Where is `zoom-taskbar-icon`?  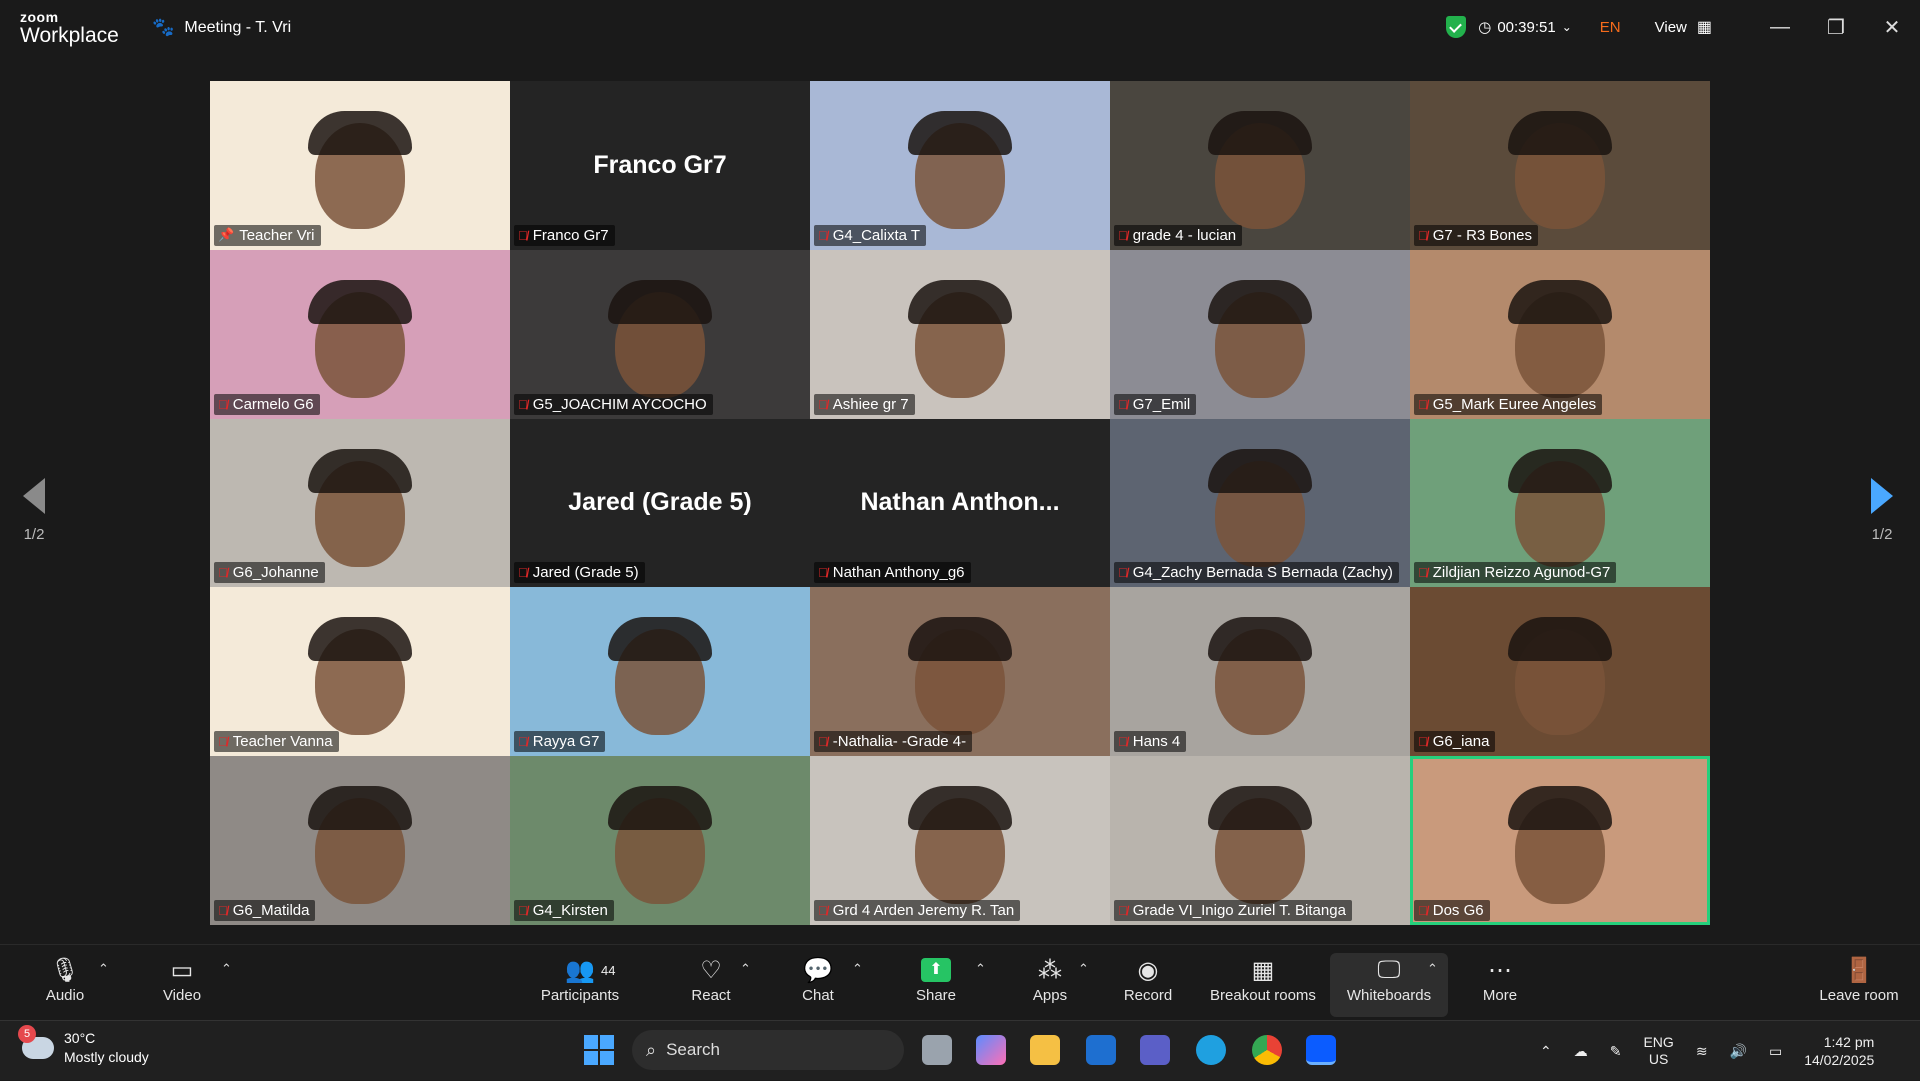
zoom-taskbar-icon is located at coordinates (1321, 1050).